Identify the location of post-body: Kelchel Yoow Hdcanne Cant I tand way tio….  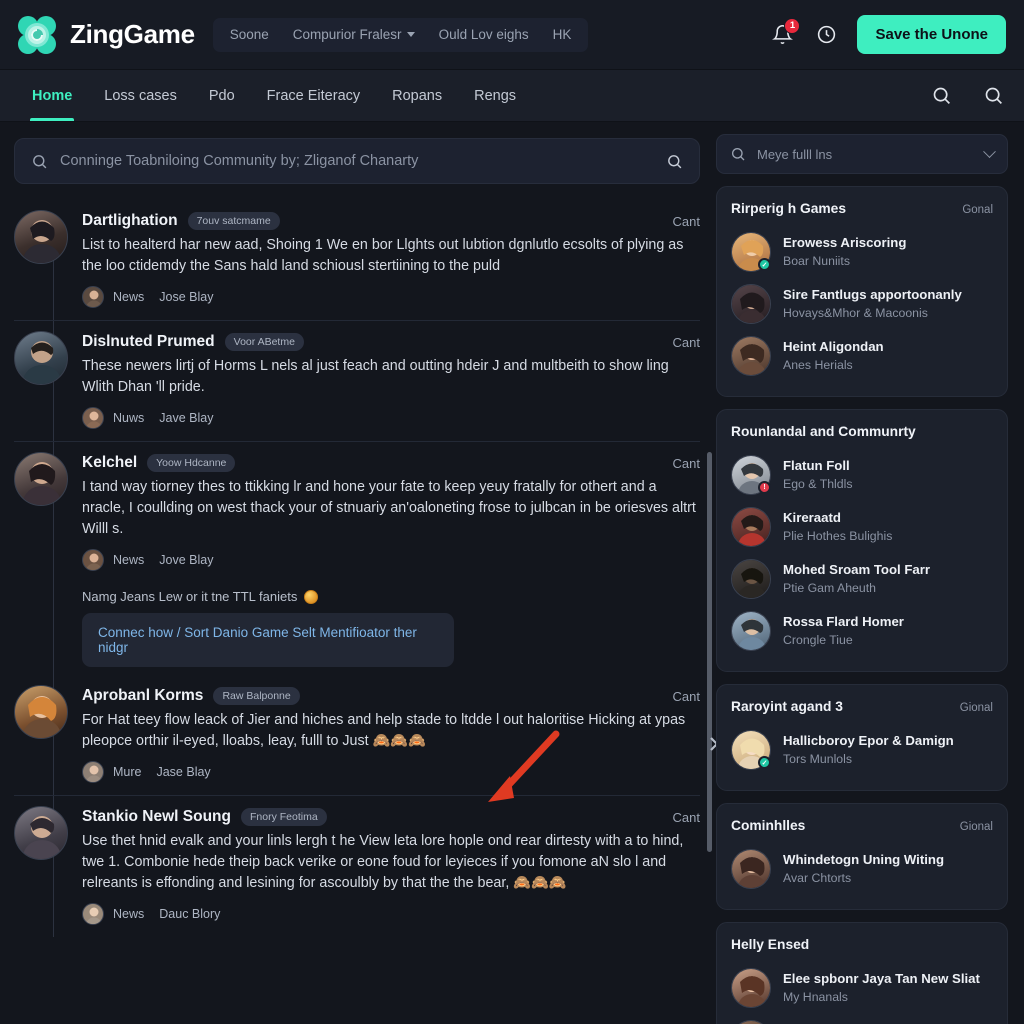
(391, 511).